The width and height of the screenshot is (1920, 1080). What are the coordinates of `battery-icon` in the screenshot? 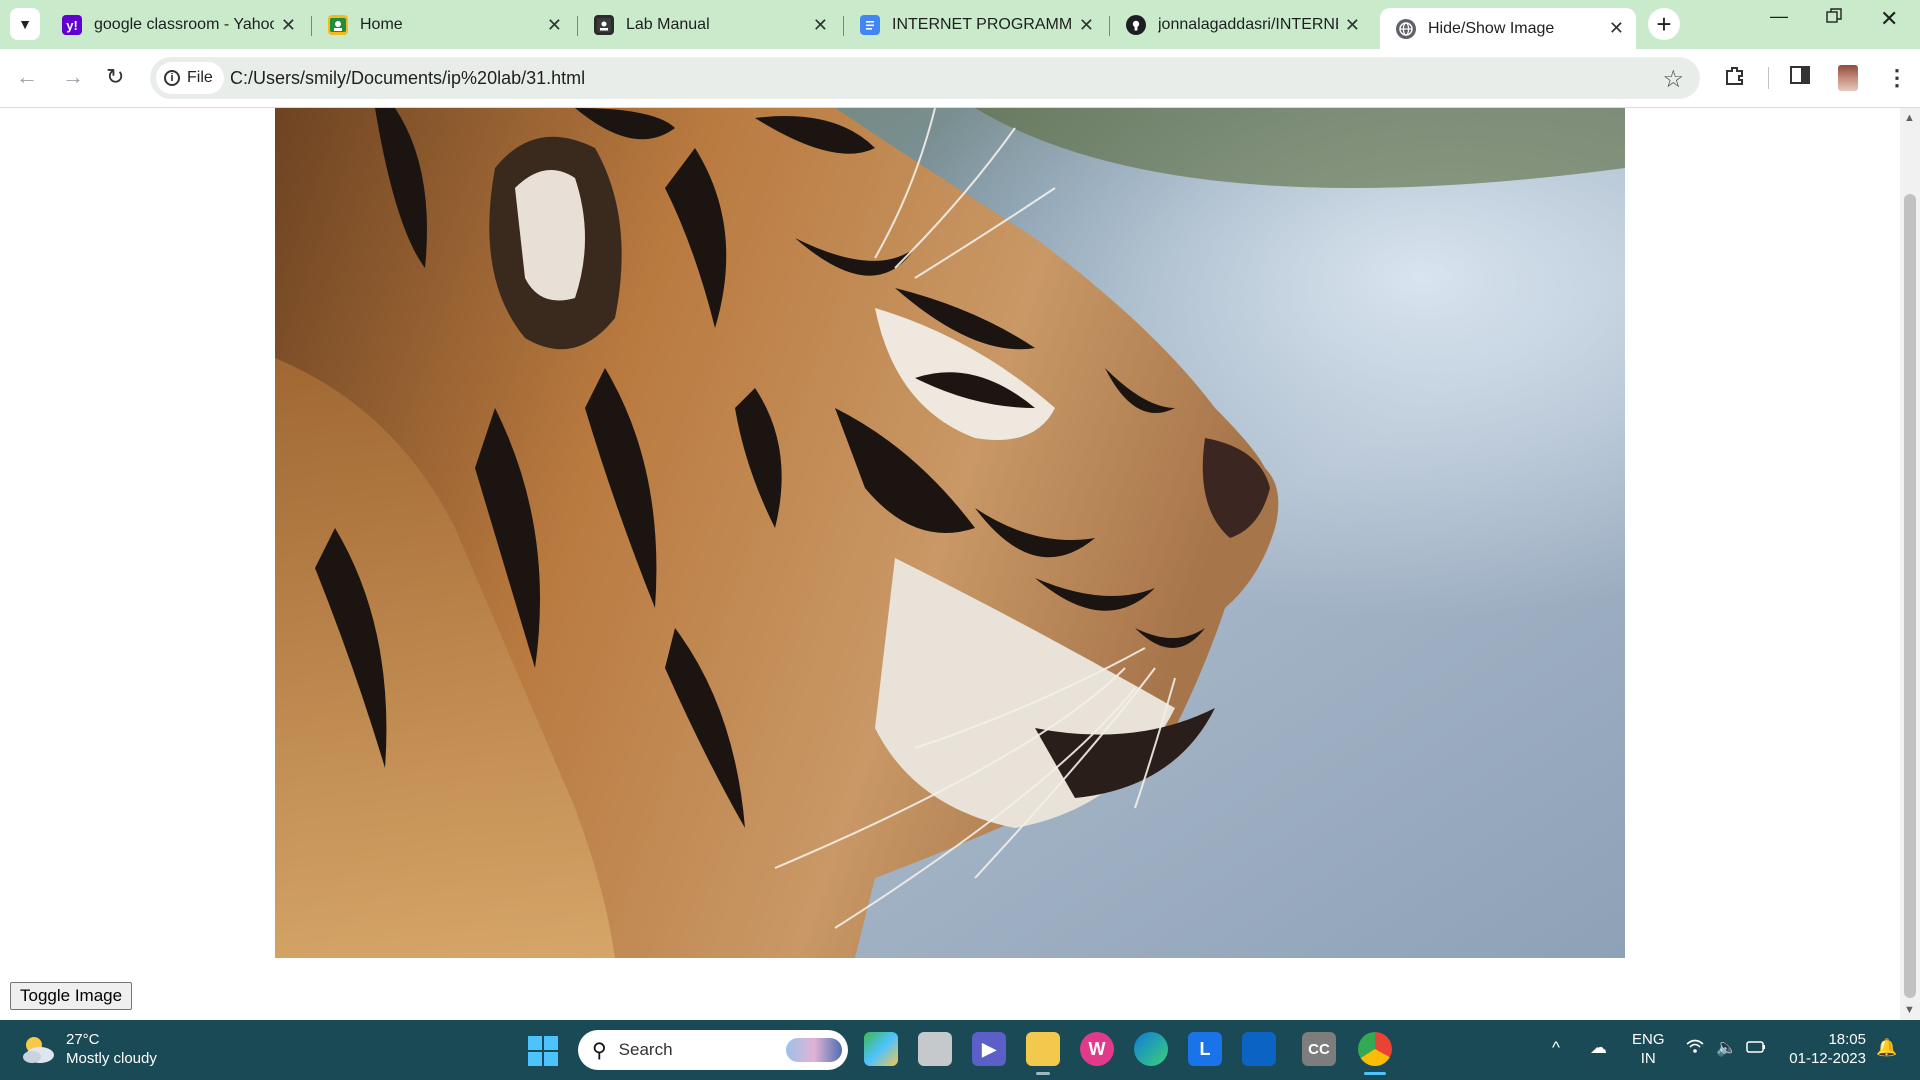 It's located at (1756, 1048).